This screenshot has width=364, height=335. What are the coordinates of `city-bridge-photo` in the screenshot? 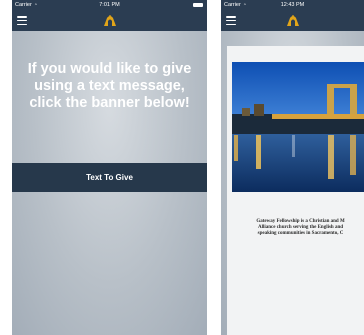 It's located at (298, 127).